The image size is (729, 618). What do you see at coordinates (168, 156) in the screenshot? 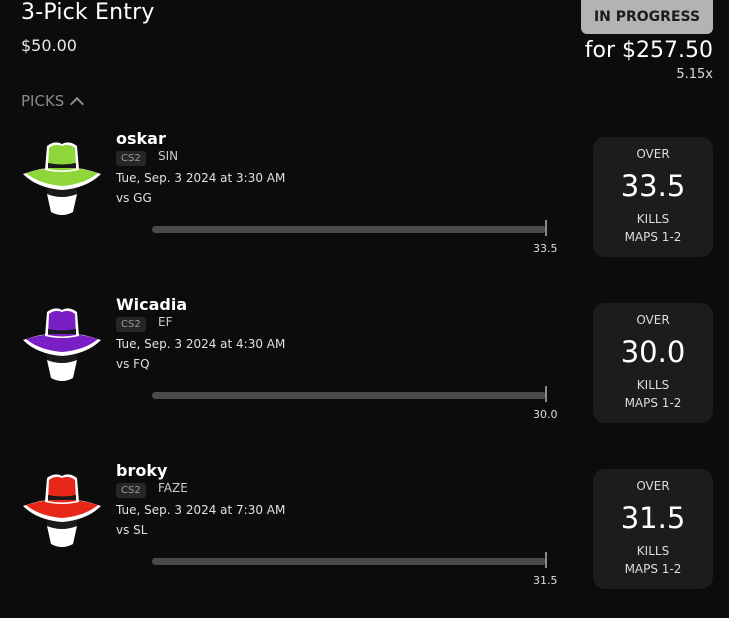
I see `team-label: SIN` at bounding box center [168, 156].